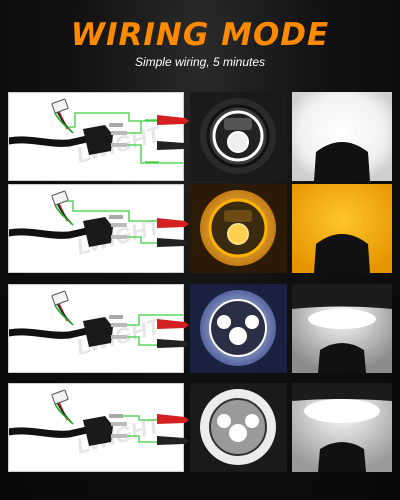  I want to click on page-subtitle: Simple wiring, 5 minutes, so click(200, 62).